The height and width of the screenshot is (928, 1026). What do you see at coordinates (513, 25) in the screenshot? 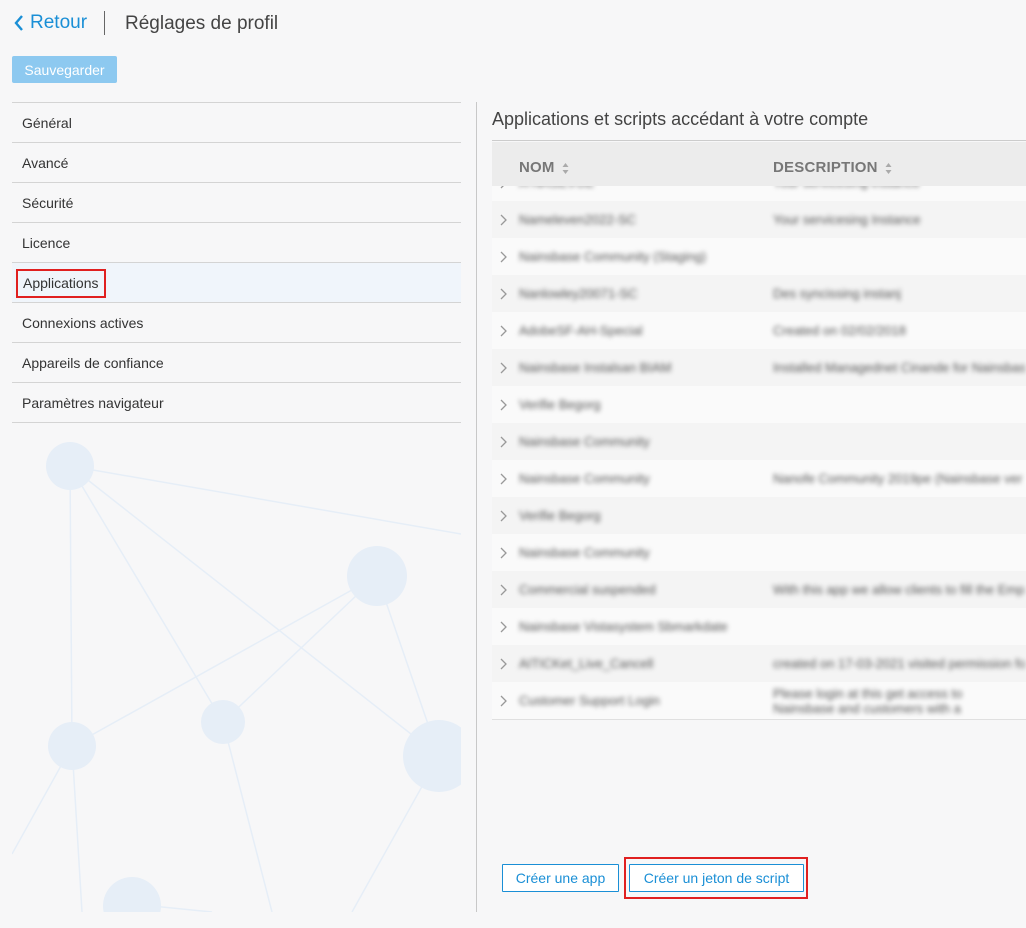
I see `top-bar: Retour Réglages de profil` at bounding box center [513, 25].